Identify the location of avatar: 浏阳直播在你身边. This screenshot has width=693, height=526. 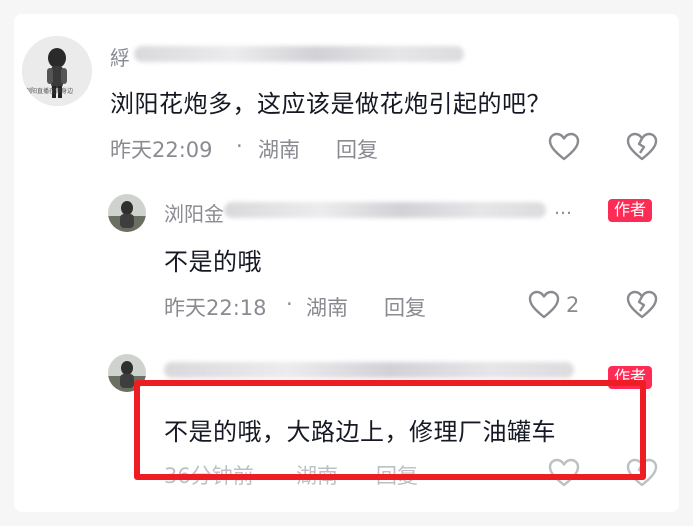
(57, 71).